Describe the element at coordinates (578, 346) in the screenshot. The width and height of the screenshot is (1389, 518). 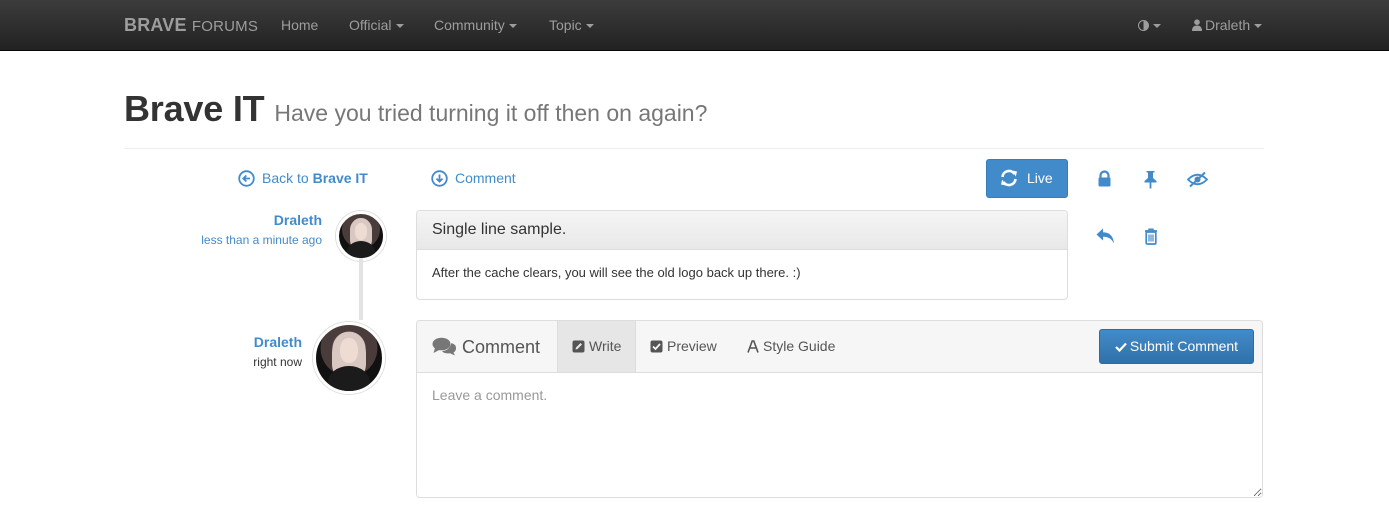
I see `pencil-square-icon` at that location.